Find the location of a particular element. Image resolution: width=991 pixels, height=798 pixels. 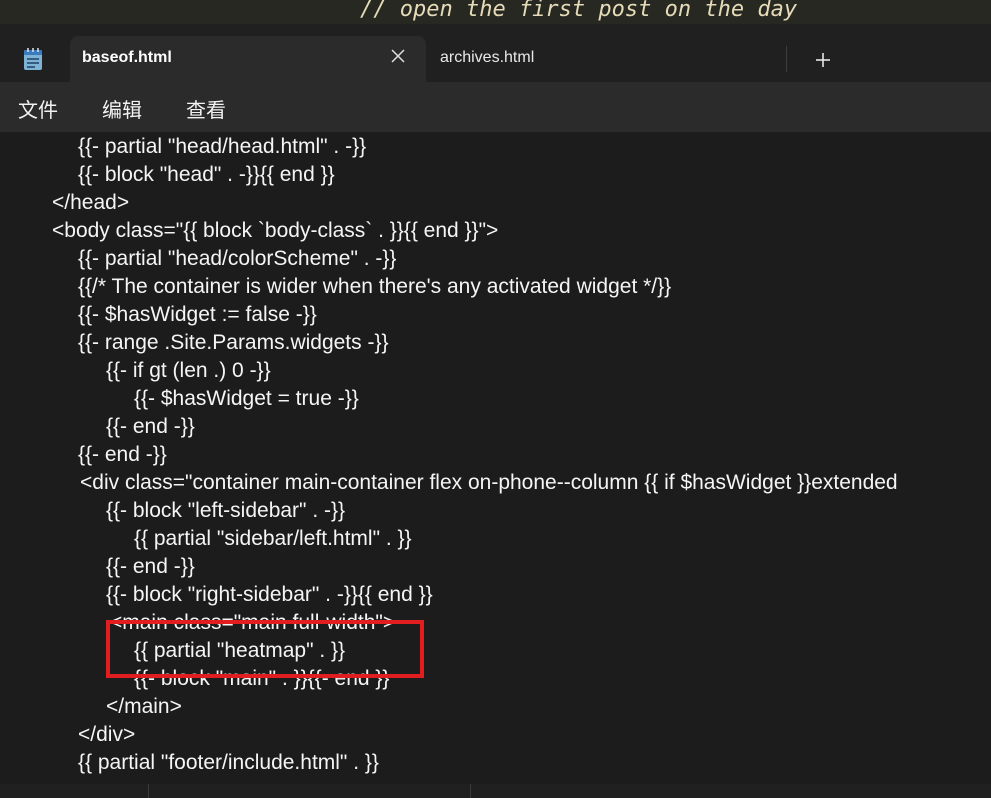

red-highlight-box is located at coordinates (265, 649).